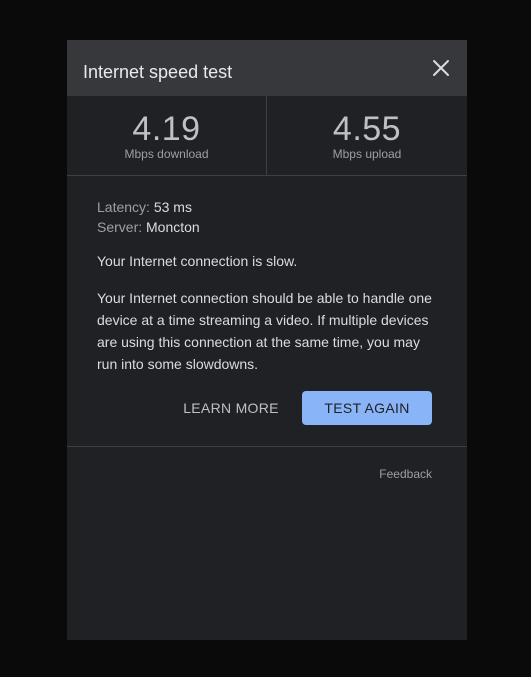  I want to click on speed-stats: 4.19 Mbps download 4.55 Mbps upload, so click(267, 136).